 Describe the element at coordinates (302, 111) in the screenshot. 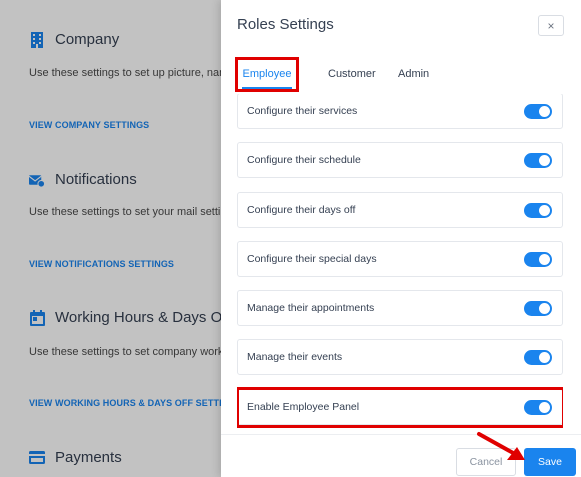

I see `permission-label: Configure their services` at that location.